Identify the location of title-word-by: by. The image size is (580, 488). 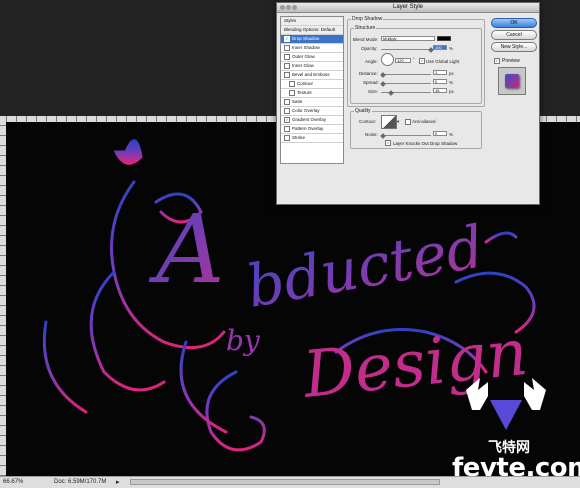
(243, 340).